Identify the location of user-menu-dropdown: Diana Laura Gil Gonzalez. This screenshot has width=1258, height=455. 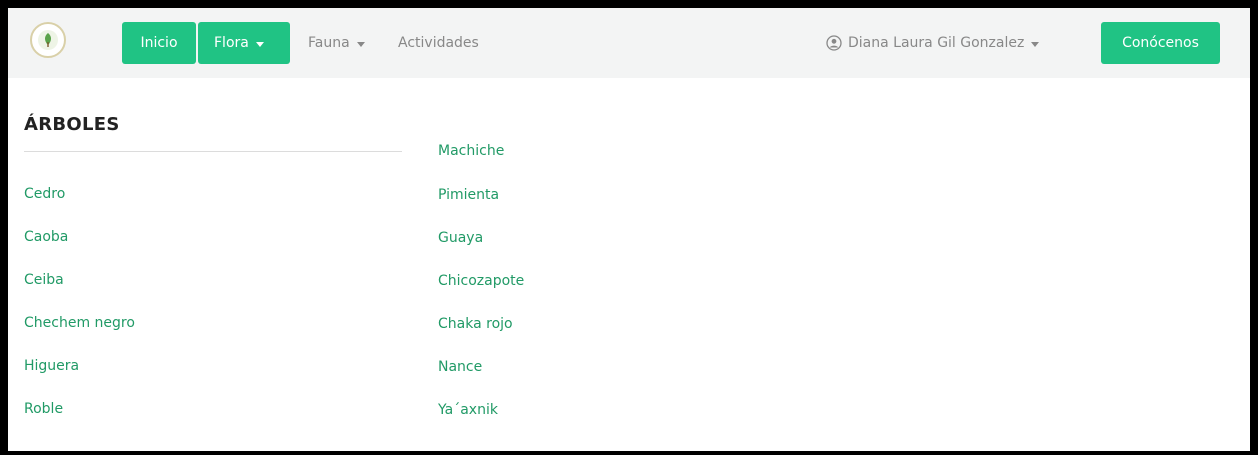
(933, 43).